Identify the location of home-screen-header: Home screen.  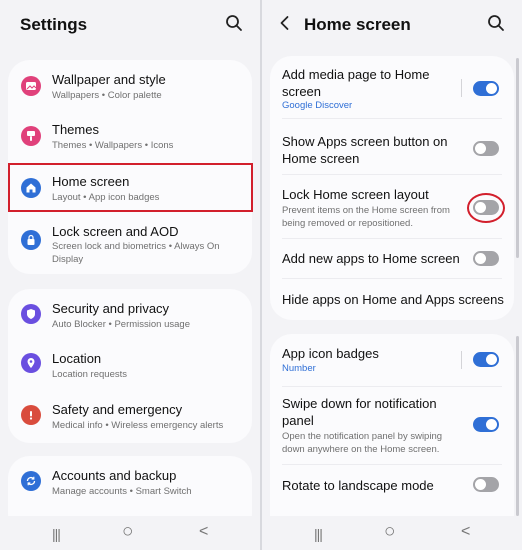
(392, 24).